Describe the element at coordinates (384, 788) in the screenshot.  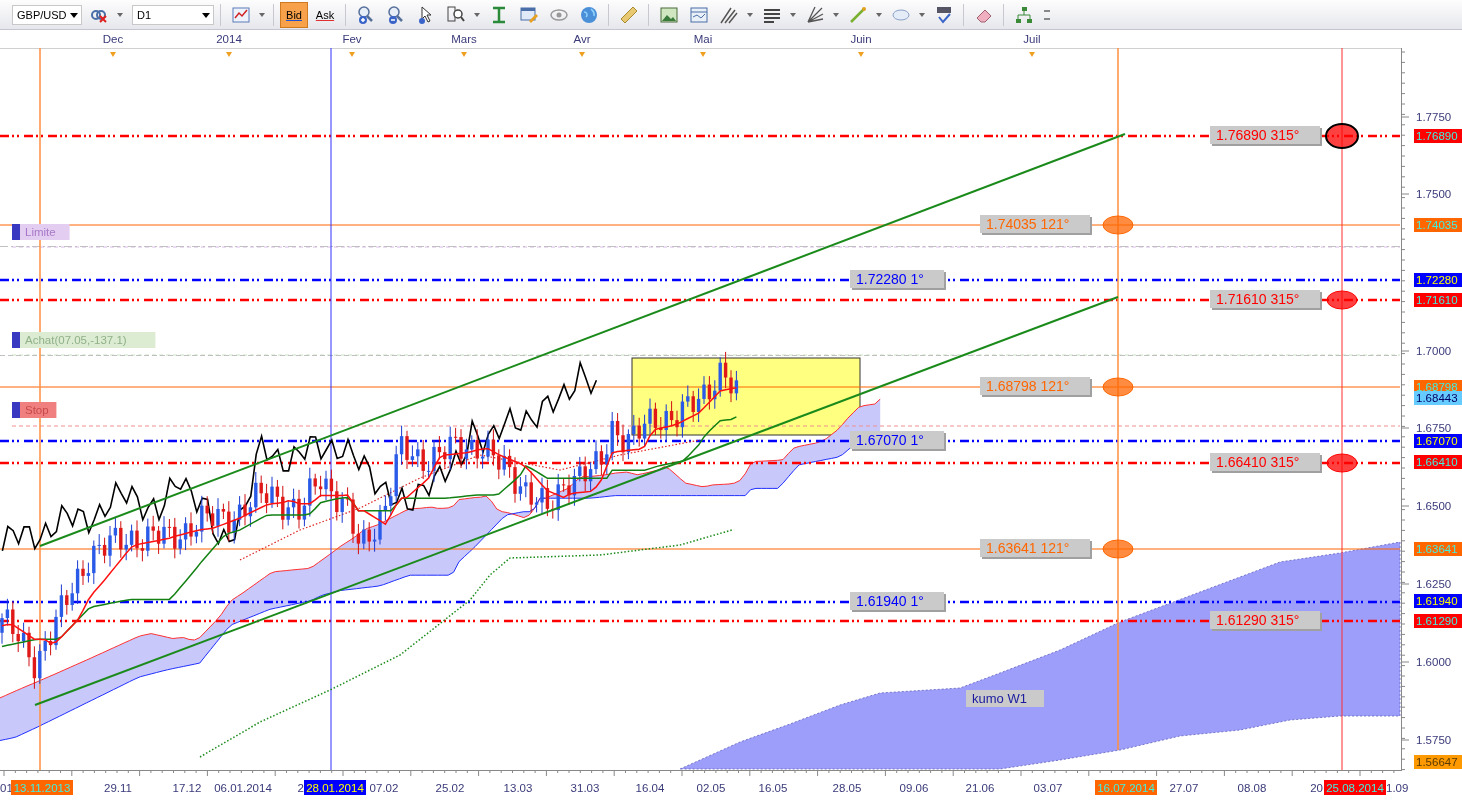
I see `date-label: 07.02` at that location.